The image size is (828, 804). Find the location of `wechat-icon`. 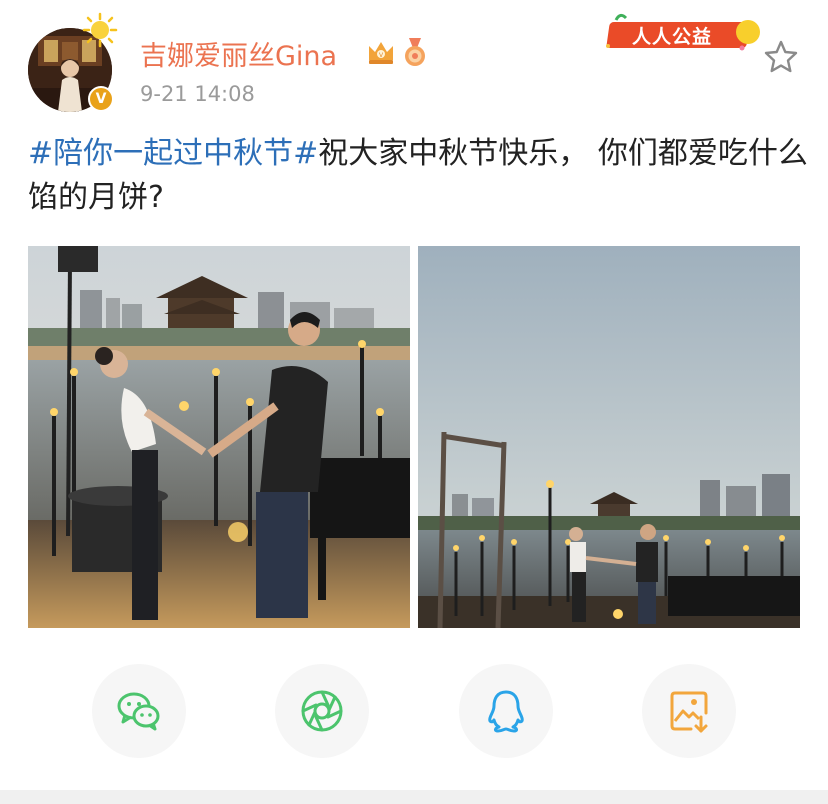

wechat-icon is located at coordinates (138, 711).